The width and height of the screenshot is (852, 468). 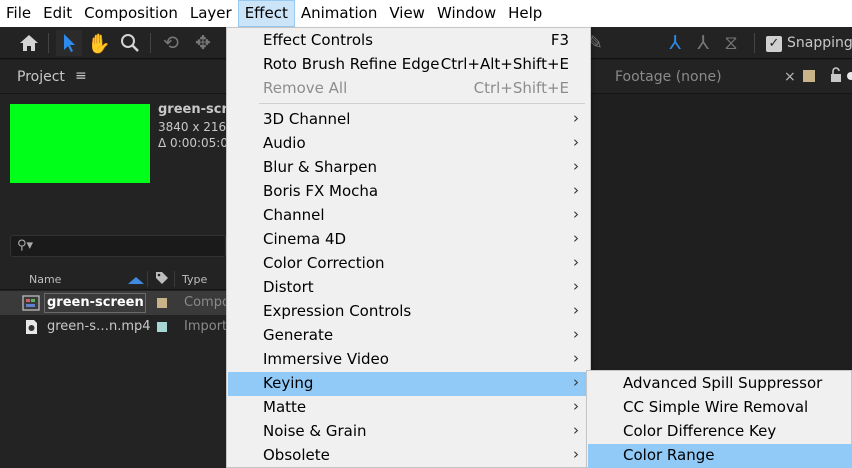 What do you see at coordinates (171, 43) in the screenshot?
I see `orbit-camera-icon: ⟲` at bounding box center [171, 43].